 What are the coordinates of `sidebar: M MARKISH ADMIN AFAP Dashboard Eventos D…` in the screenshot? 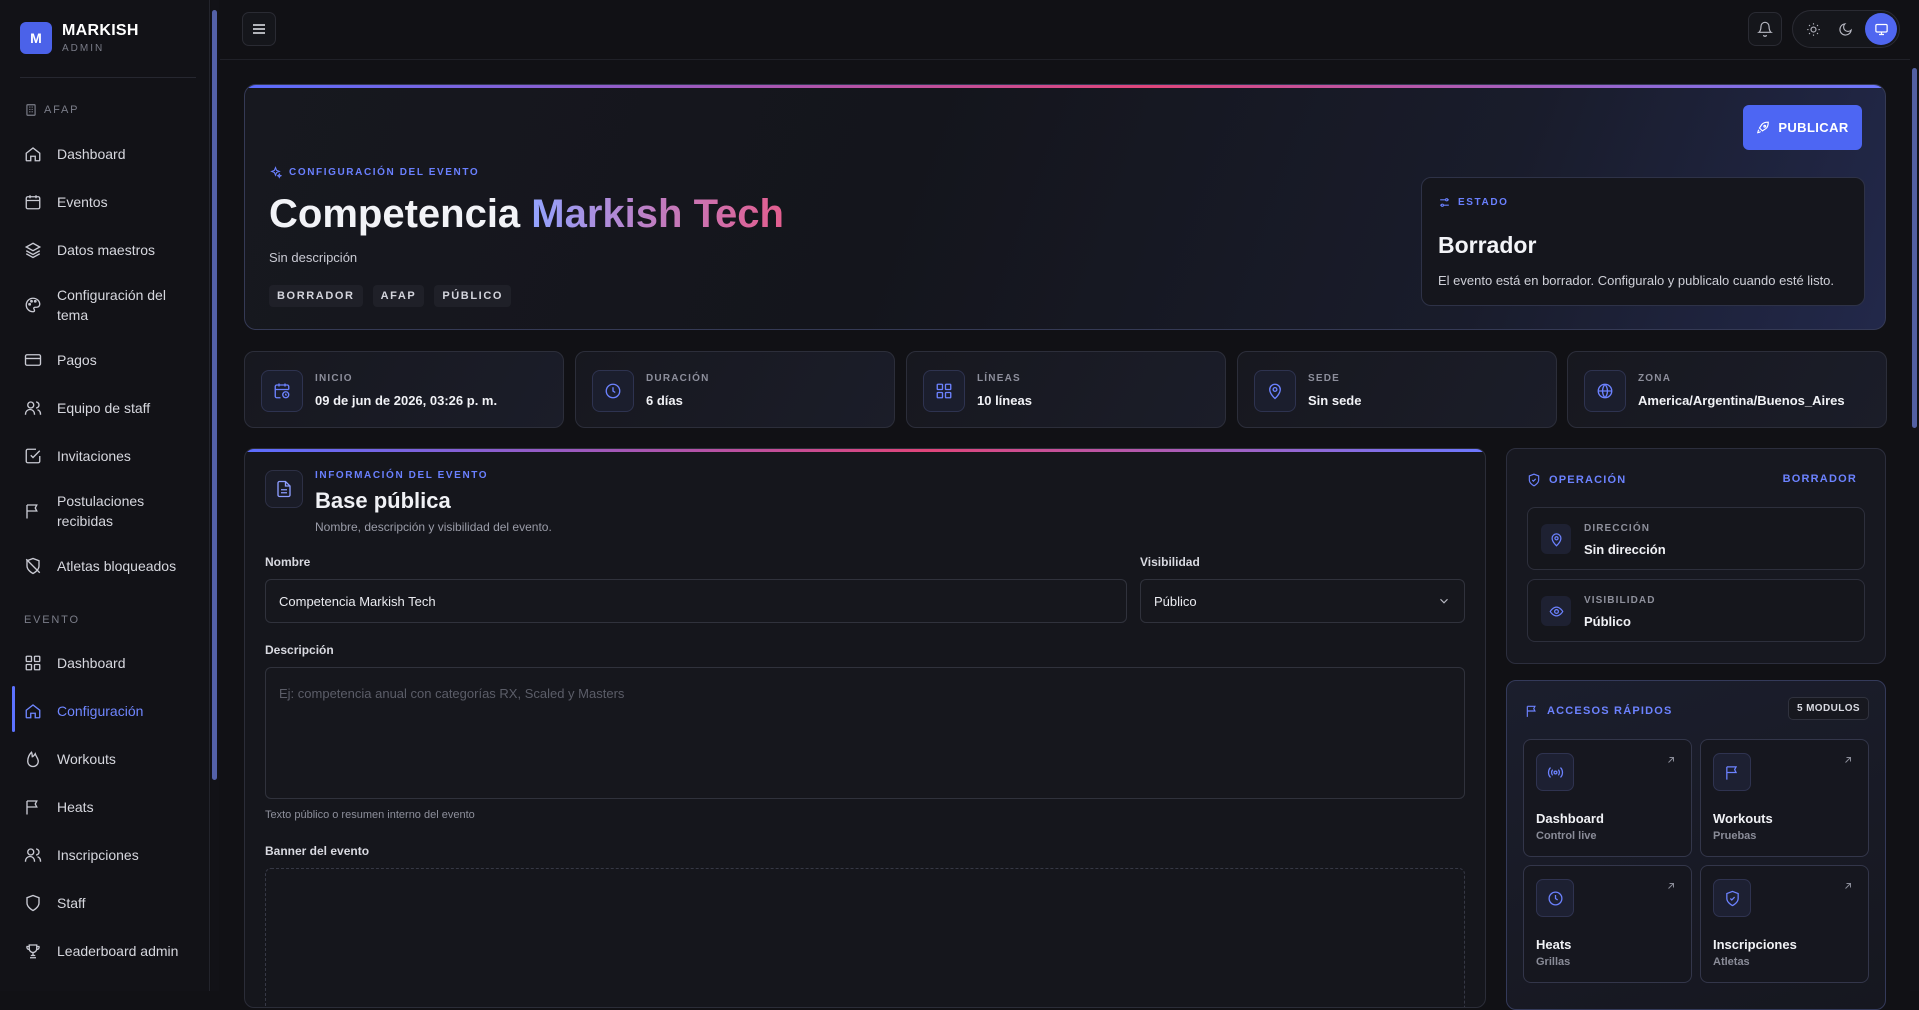 It's located at (105, 495).